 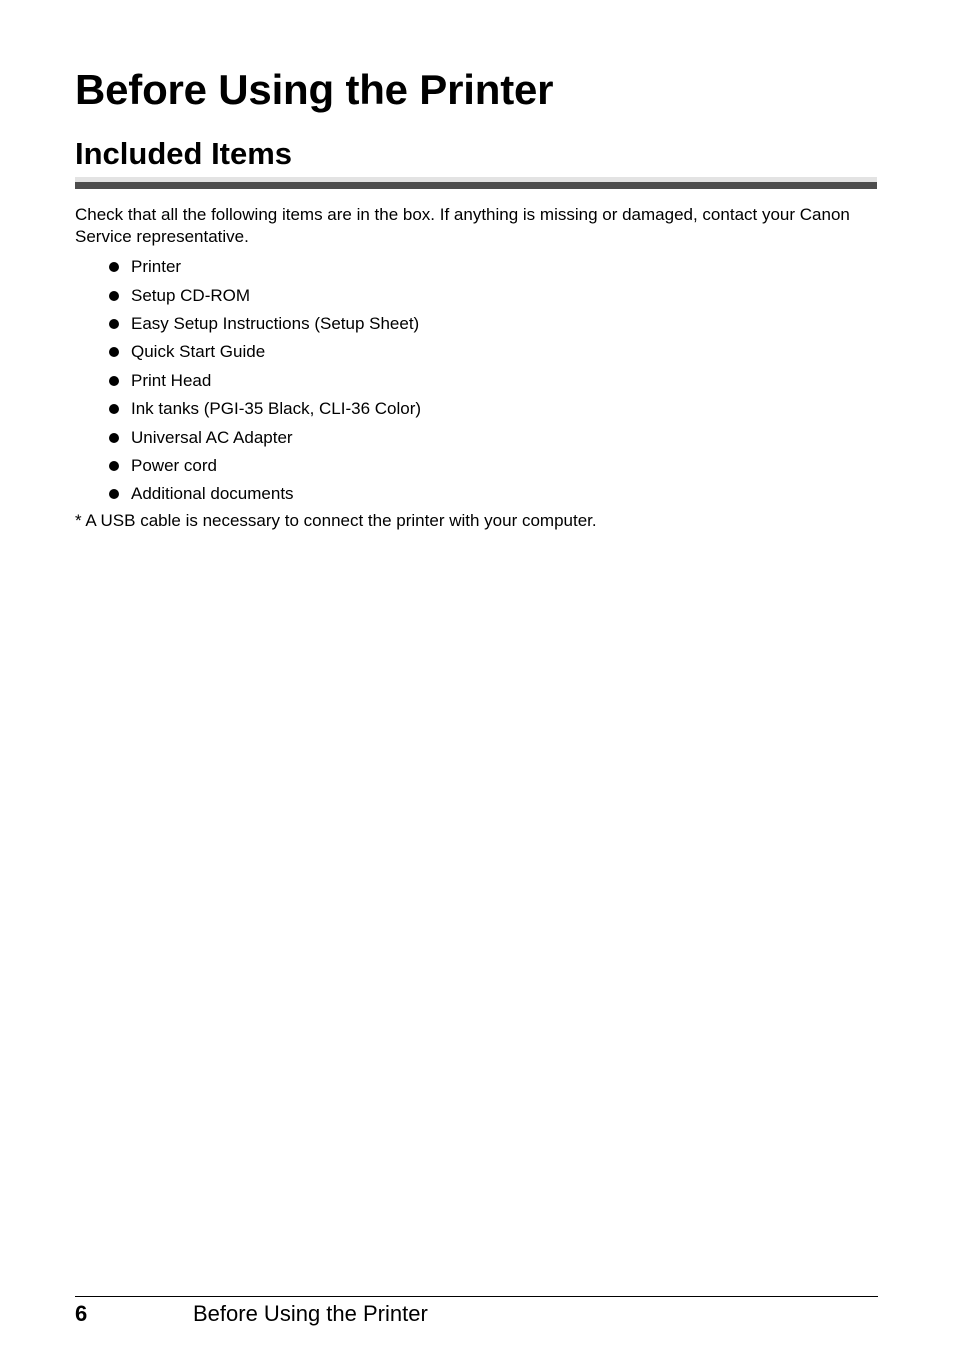 What do you see at coordinates (184, 153) in the screenshot?
I see `section-title: Included Items` at bounding box center [184, 153].